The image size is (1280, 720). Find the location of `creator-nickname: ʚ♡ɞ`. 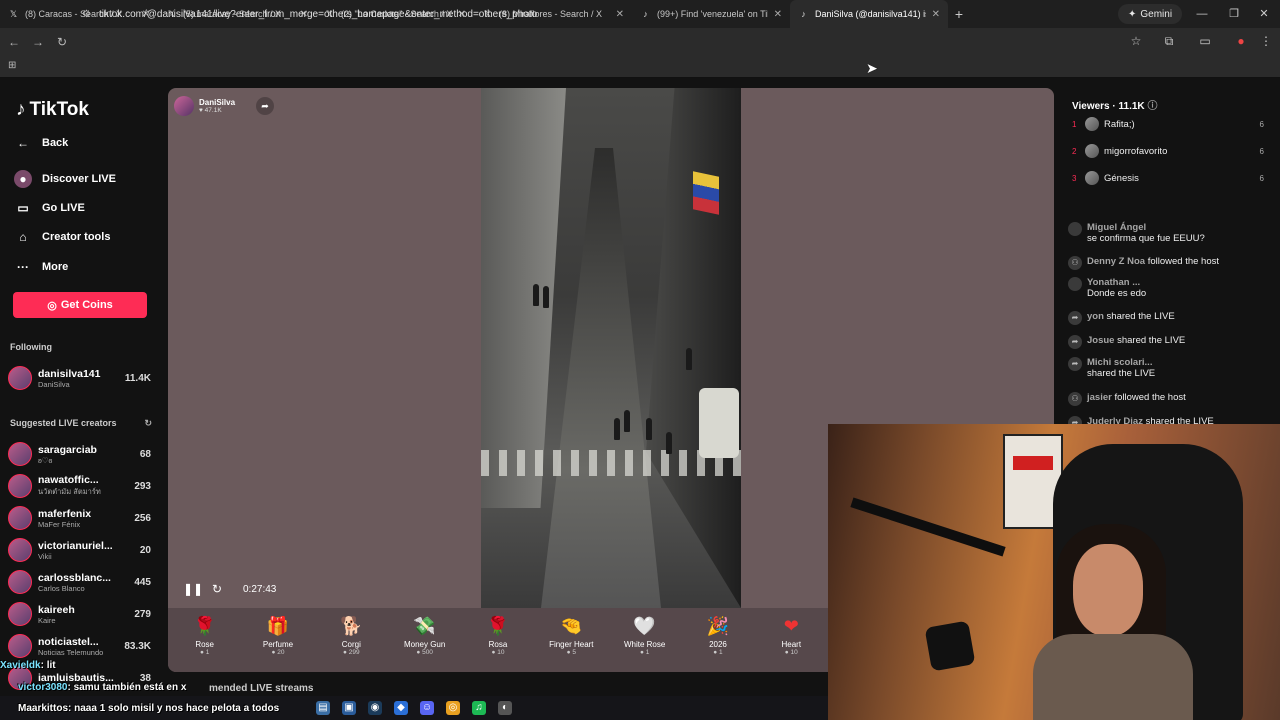

creator-nickname: ʚ♡ɞ is located at coordinates (45, 460).